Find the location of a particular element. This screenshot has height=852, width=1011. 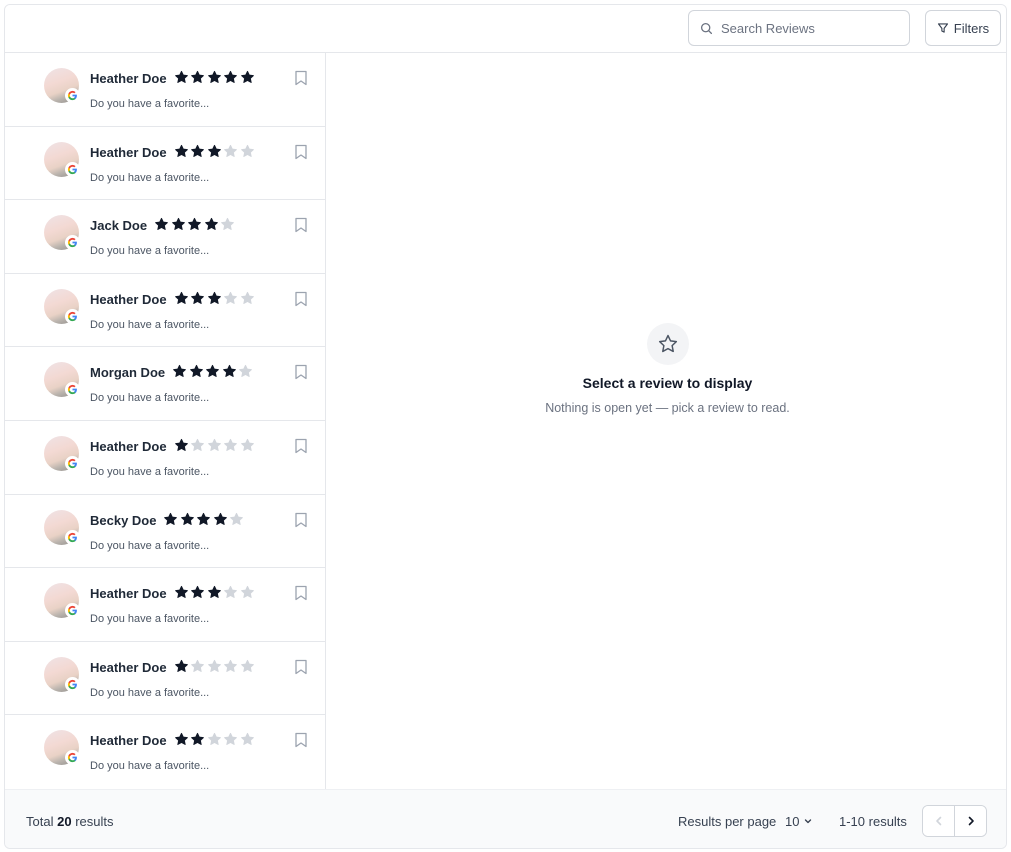

search-box is located at coordinates (799, 28).